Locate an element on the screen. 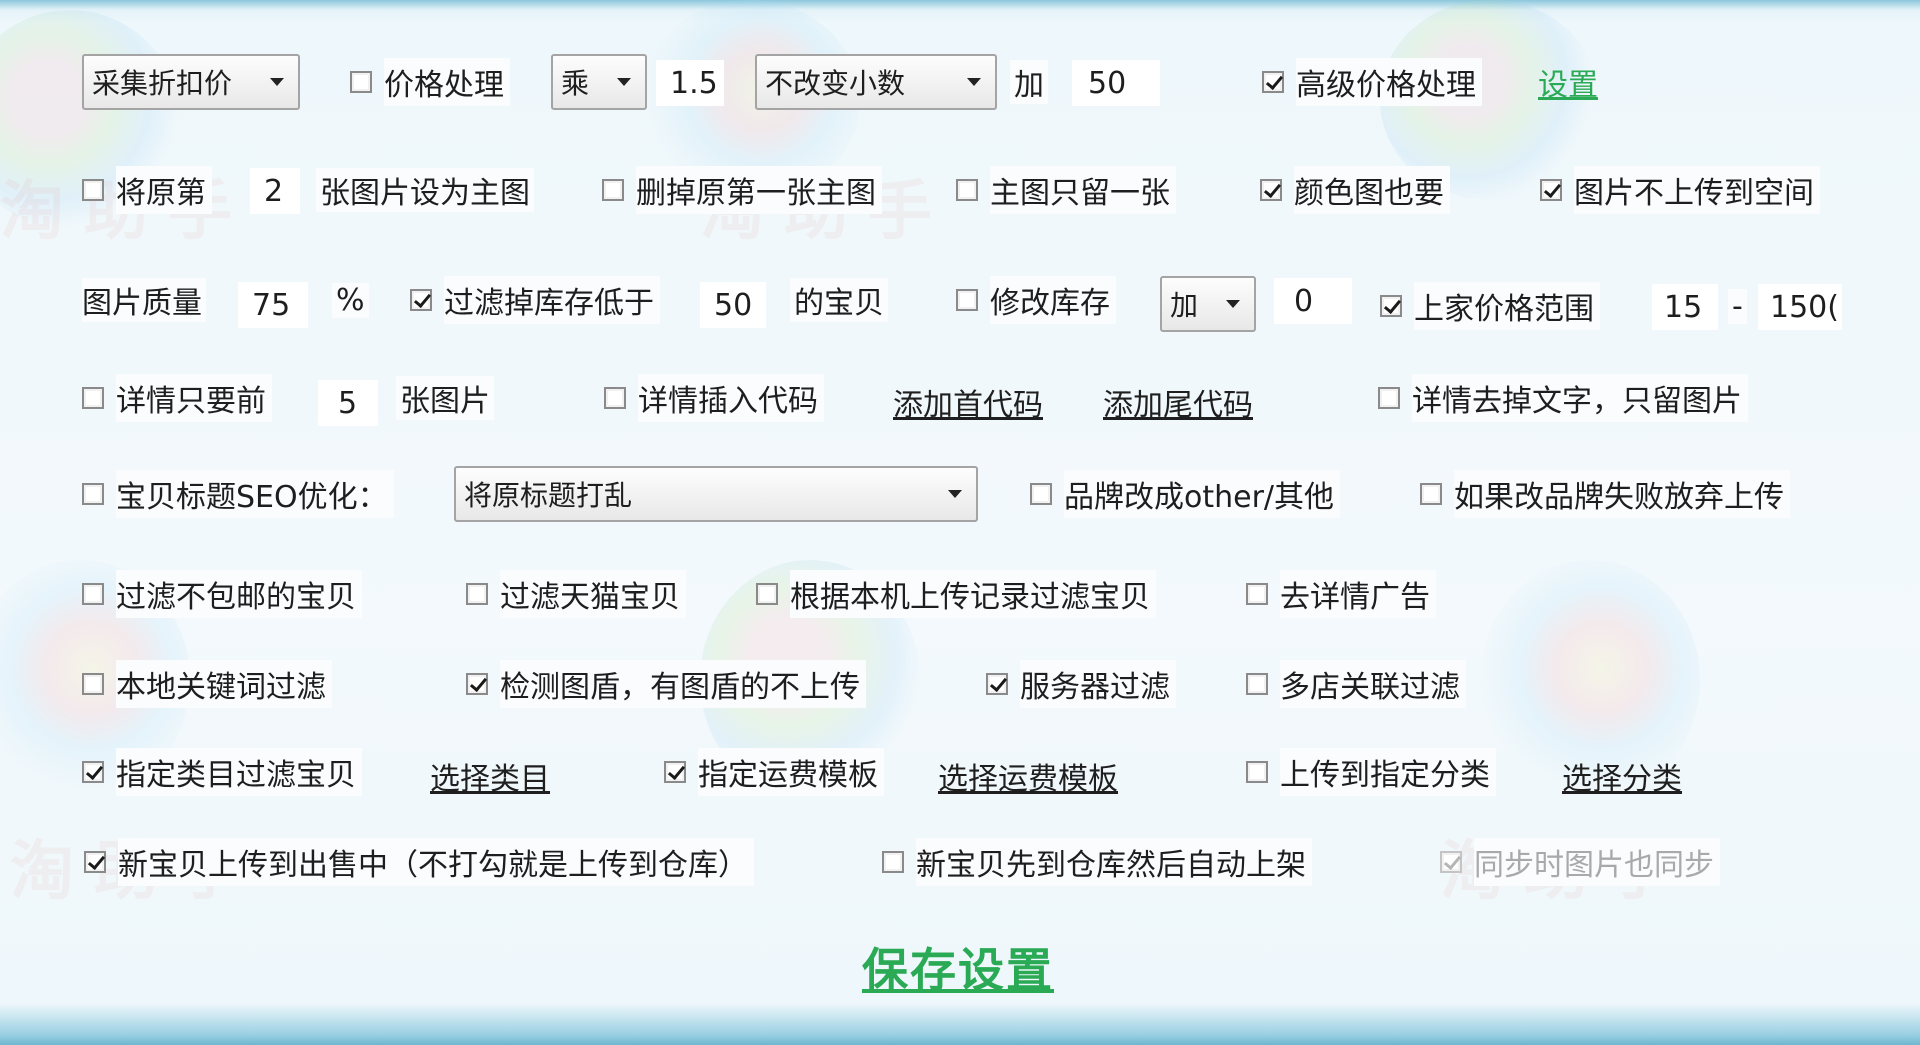  filter-row: 过滤不包邮的宝贝 过滤天猫宝贝 根据本机上传记录过滤宝贝 去详情广告 is located at coordinates (960, 594).